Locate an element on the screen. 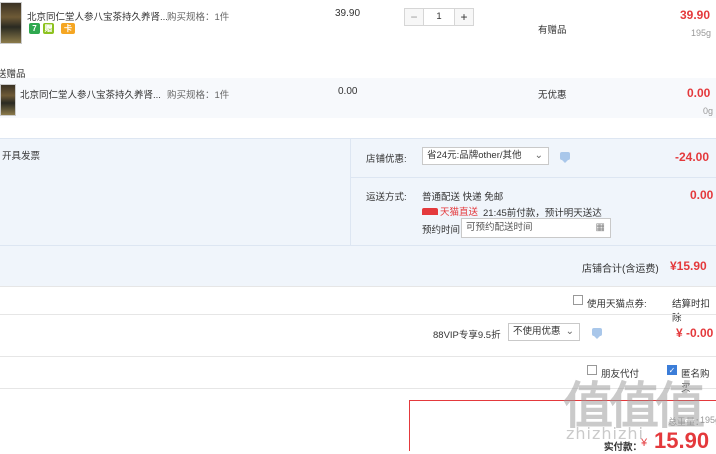  vip-select: 不使用优惠 ⌄ is located at coordinates (544, 332).